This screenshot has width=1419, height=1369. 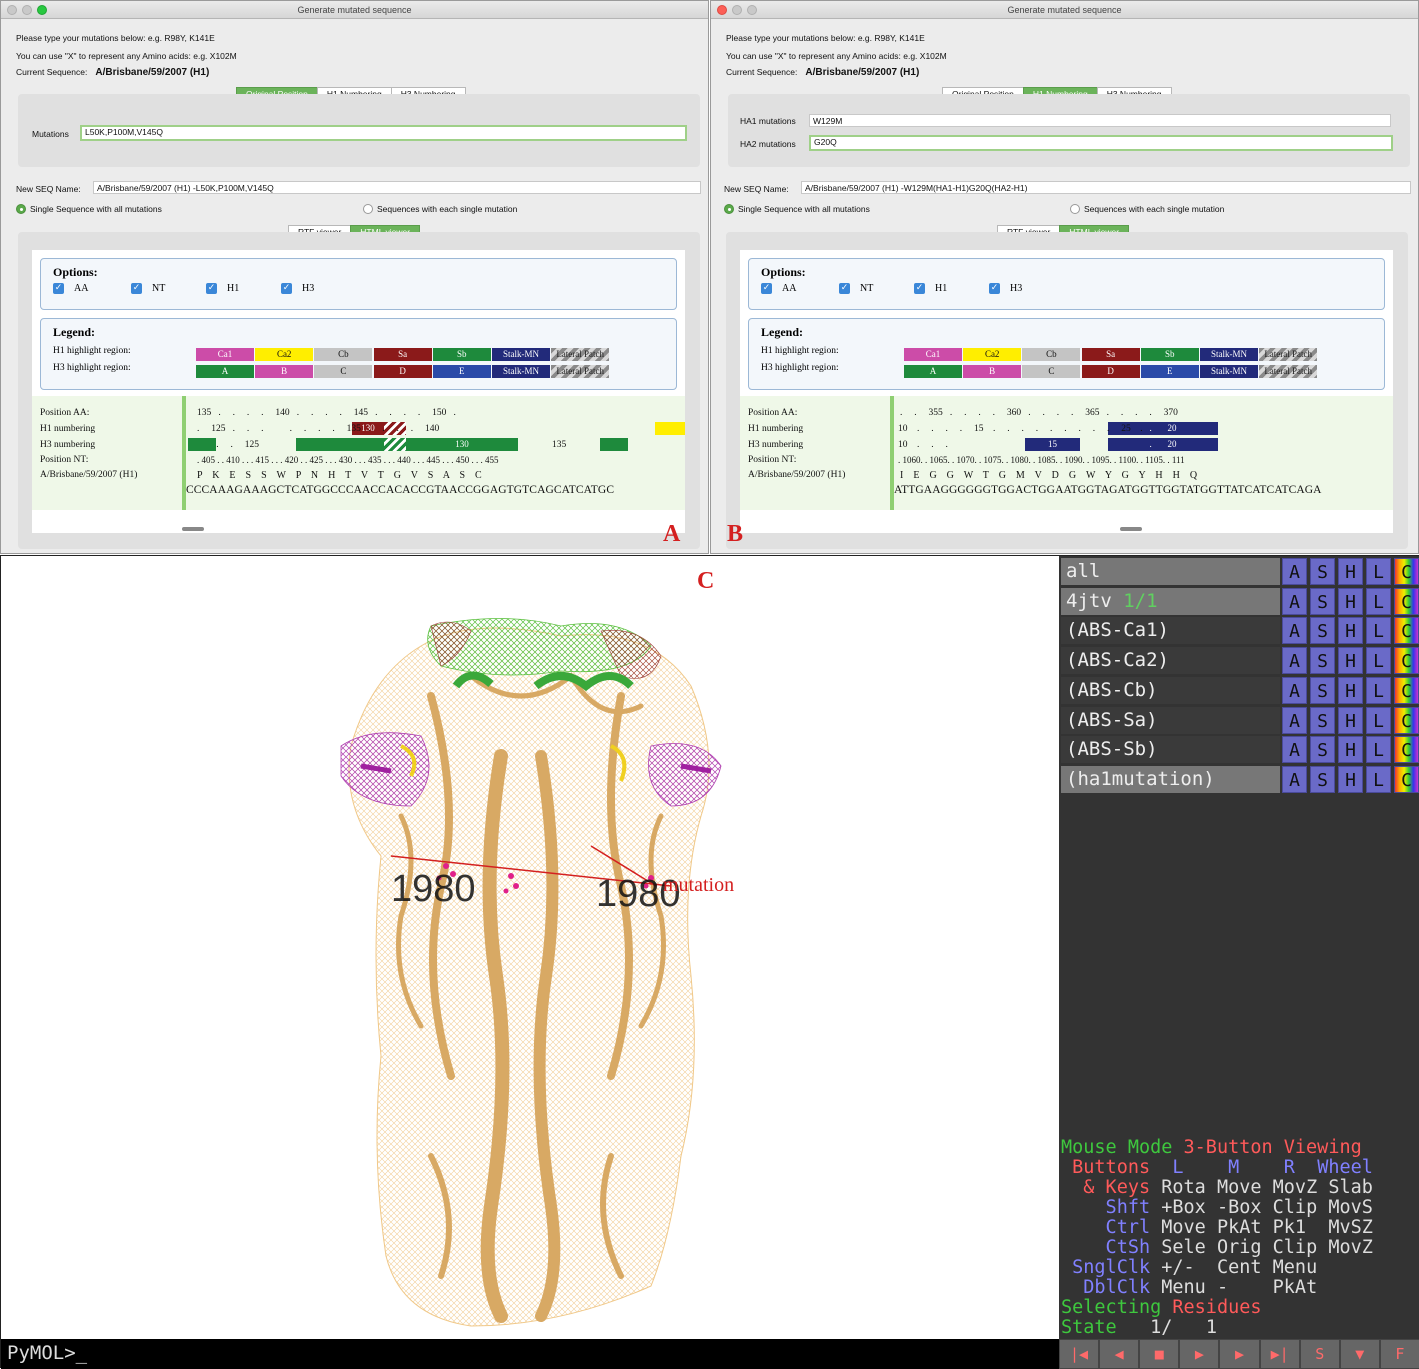 I want to click on object-row: (ABS-Sb) ASHLC, so click(x=1240, y=750).